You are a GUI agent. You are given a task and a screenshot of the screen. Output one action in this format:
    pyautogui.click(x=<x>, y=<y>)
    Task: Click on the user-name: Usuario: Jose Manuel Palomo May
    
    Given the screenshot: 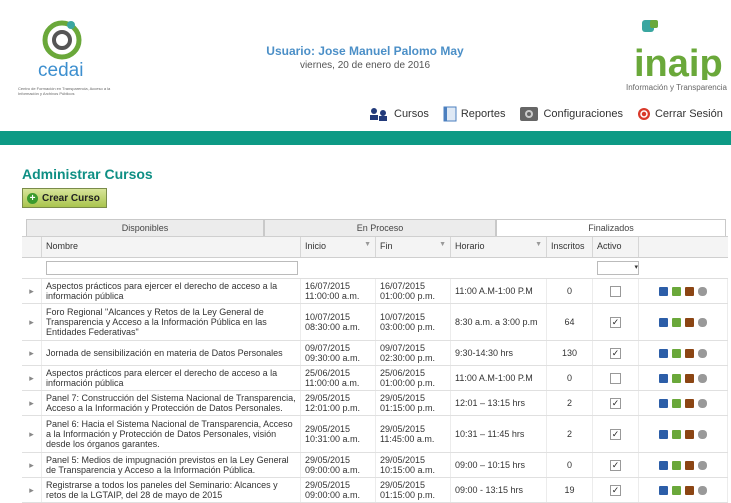 What is the action you would take?
    pyautogui.click(x=365, y=51)
    